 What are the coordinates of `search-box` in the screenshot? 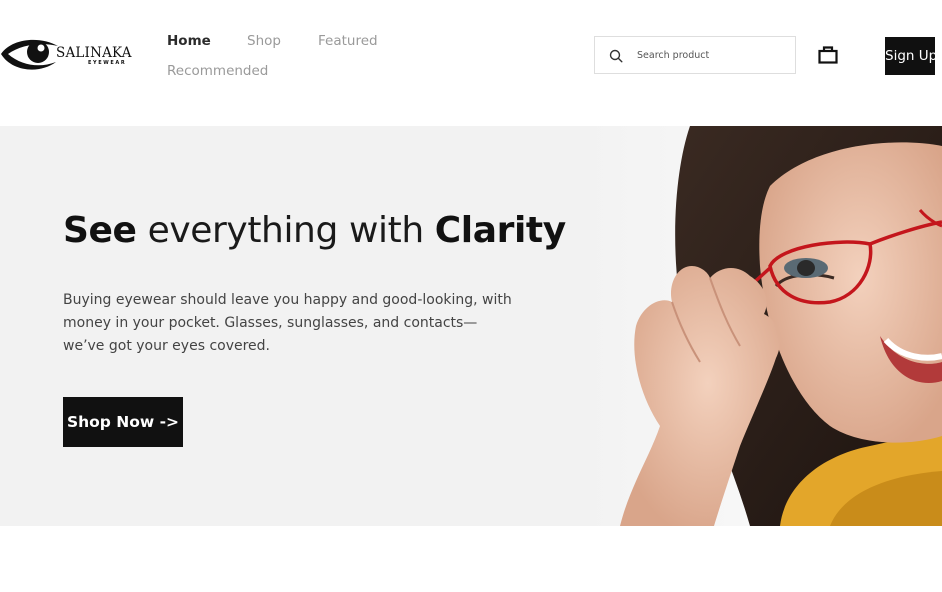 It's located at (695, 55).